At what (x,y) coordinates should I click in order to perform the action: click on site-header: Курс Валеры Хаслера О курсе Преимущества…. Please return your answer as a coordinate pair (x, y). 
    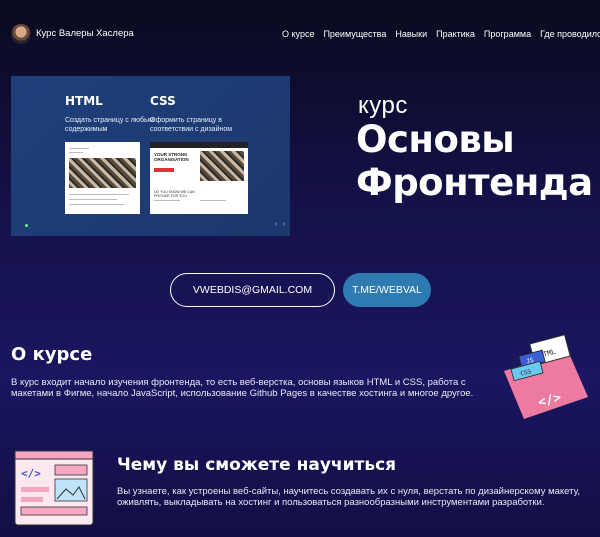
    Looking at the image, I should click on (300, 34).